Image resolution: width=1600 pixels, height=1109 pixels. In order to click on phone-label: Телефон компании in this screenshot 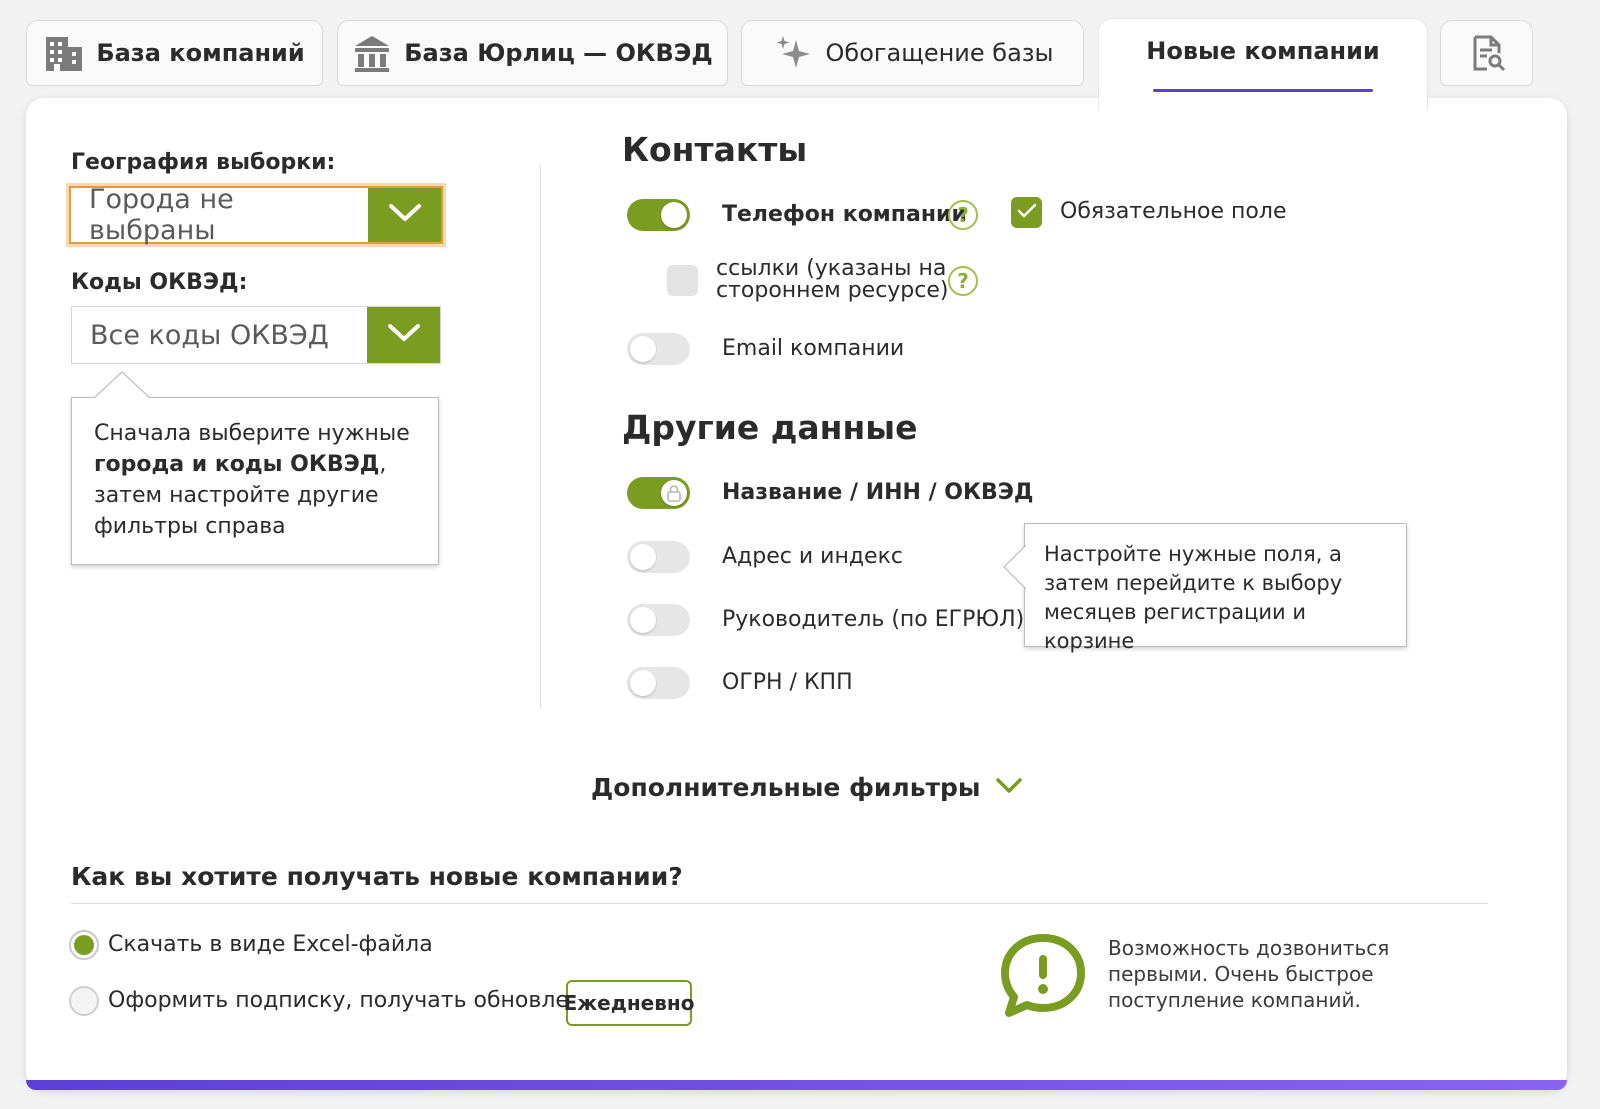, I will do `click(844, 214)`.